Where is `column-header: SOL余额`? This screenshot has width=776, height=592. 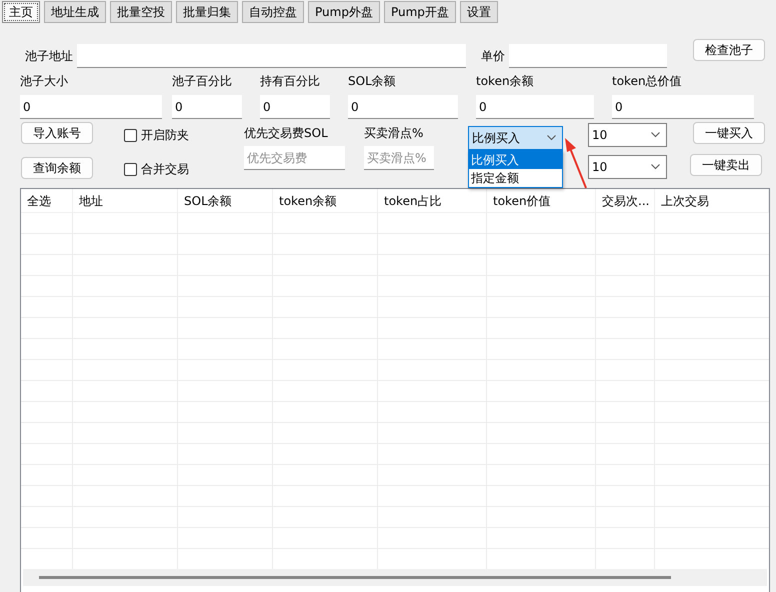
column-header: SOL余额 is located at coordinates (225, 201).